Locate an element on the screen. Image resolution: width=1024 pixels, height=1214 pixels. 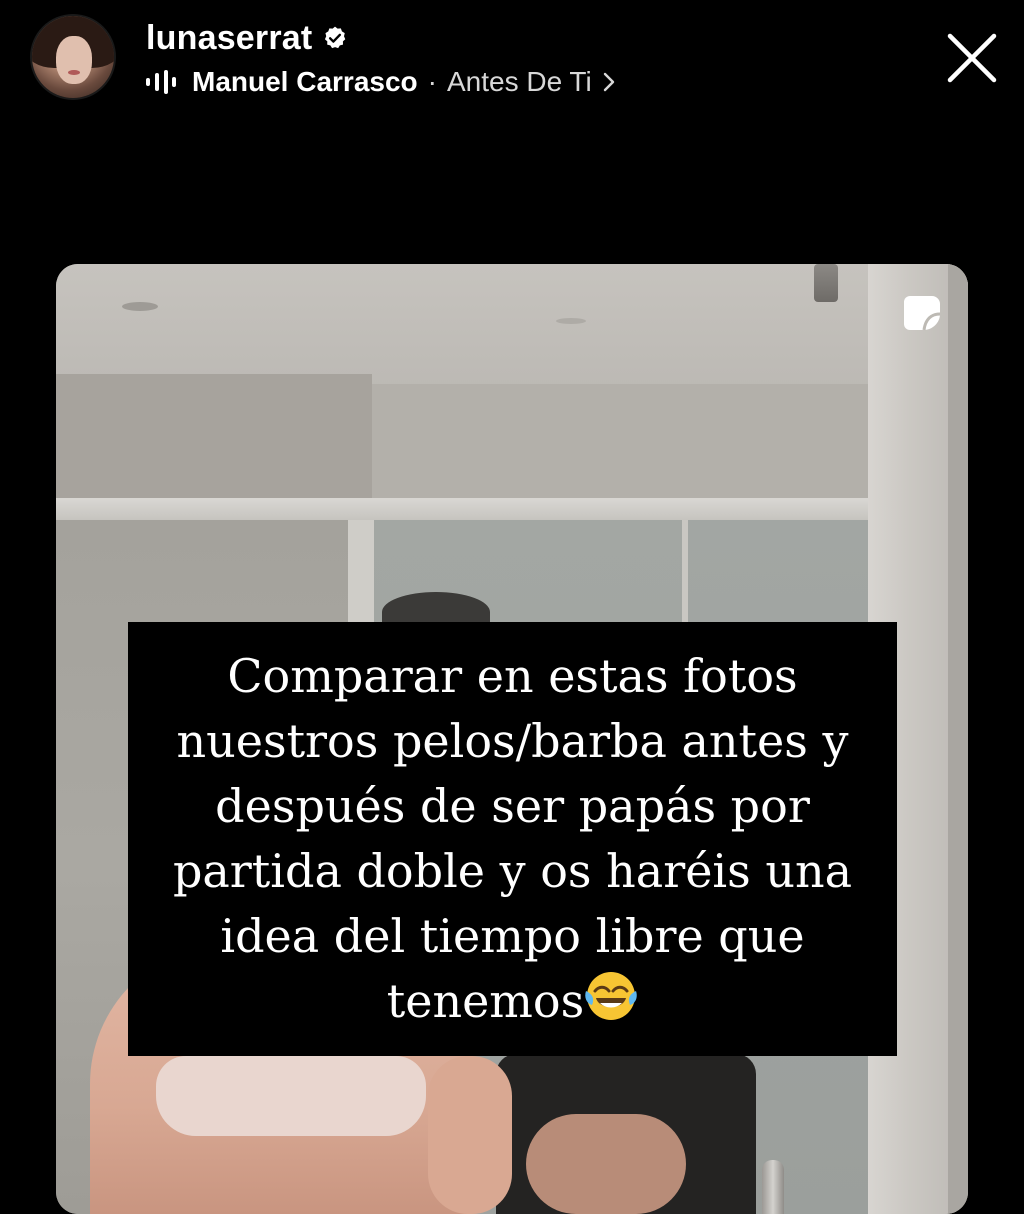
music-artist: Manuel Carrasco is located at coordinates (305, 81).